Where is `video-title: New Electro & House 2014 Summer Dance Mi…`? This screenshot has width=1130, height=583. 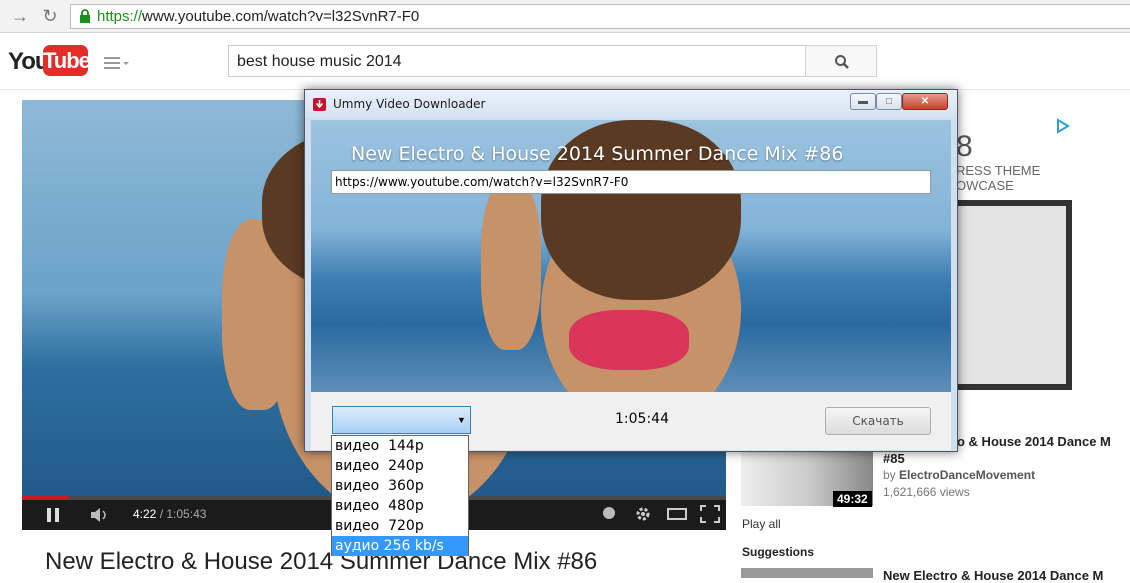
video-title: New Electro & House 2014 Summer Dance Mi… is located at coordinates (321, 561).